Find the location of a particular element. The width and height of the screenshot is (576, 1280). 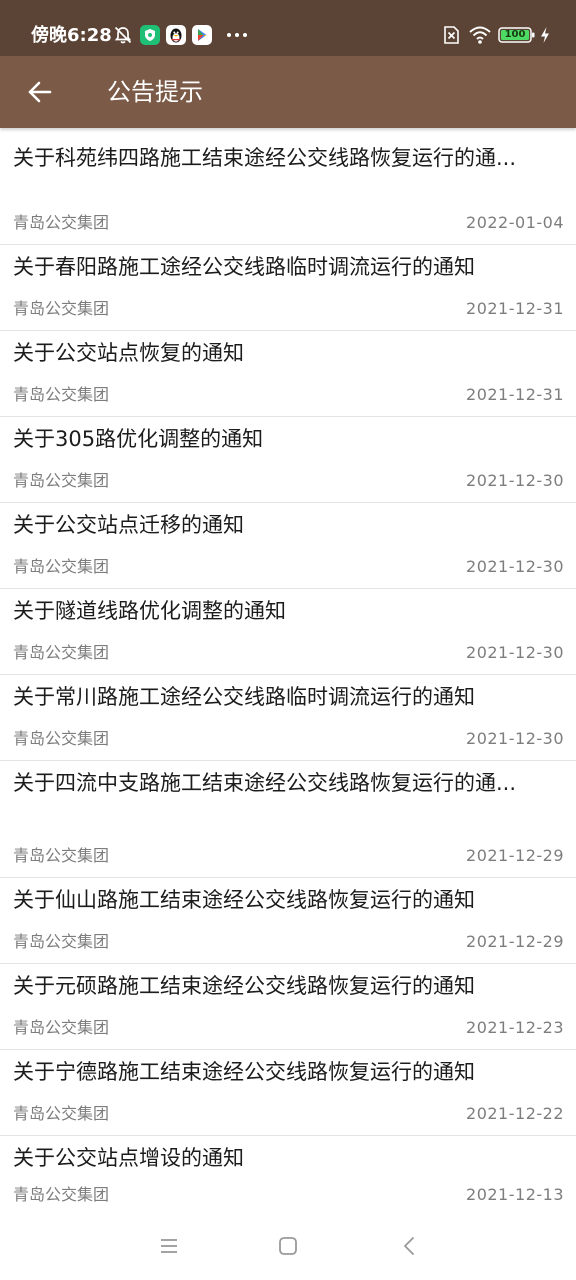

list-item: 关于常川路施工途经公交线路临时调流运行的通知 青岛公交集团 2021-12-30 is located at coordinates (288, 718).